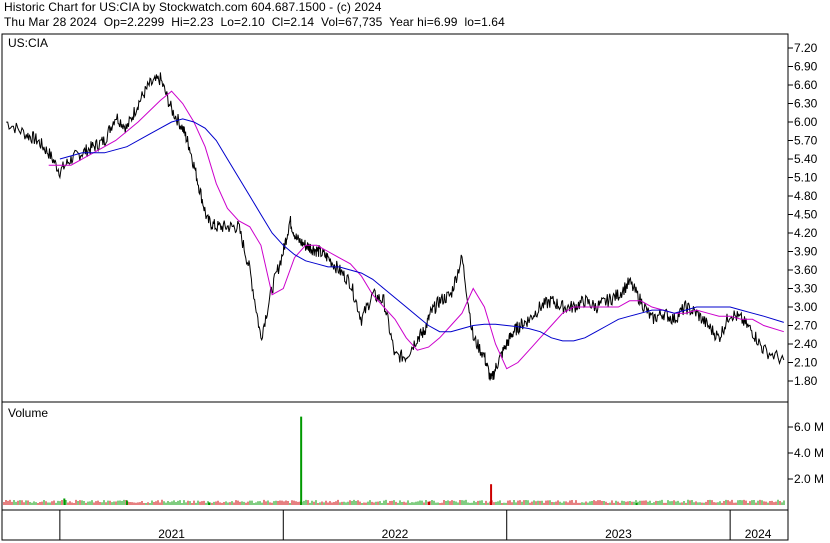 This screenshot has width=830, height=543. I want to click on price-y-tick-label: 3.90, so click(806, 252).